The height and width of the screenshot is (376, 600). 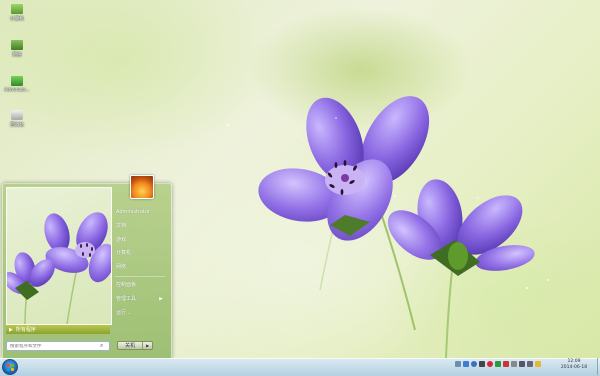 What do you see at coordinates (17, 9) in the screenshot?
I see `computer-icon` at bounding box center [17, 9].